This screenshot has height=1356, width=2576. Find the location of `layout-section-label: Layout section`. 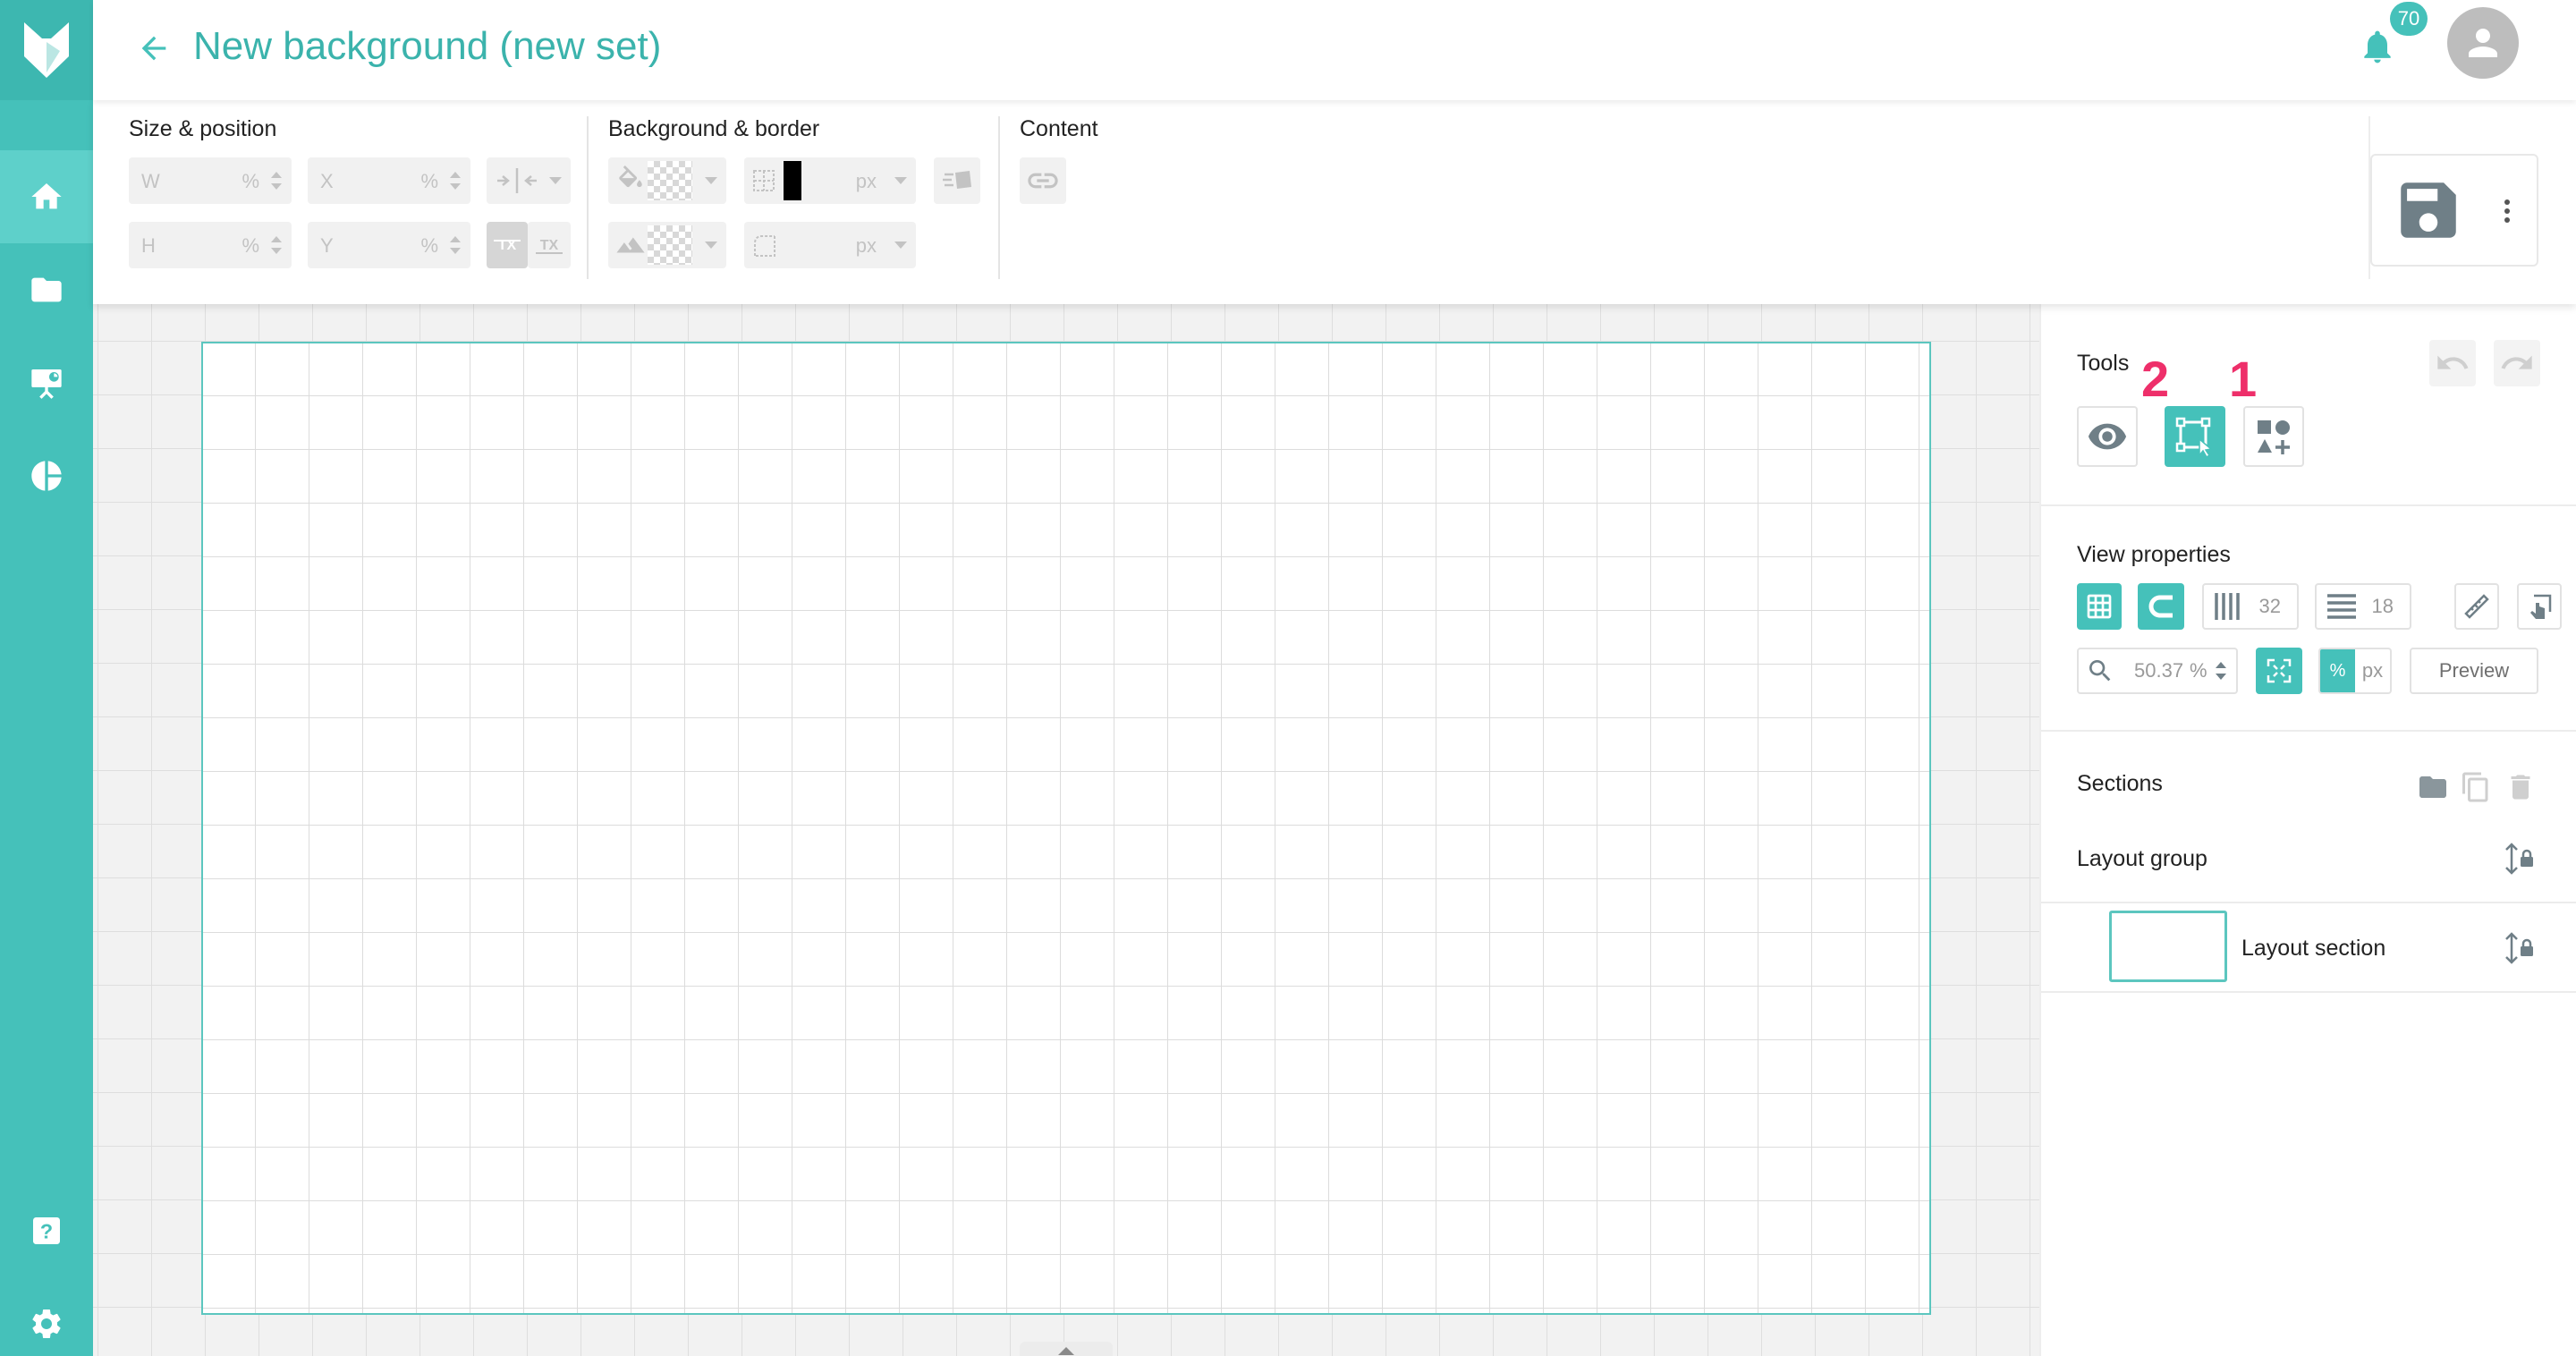

layout-section-label: Layout section is located at coordinates (2313, 949).